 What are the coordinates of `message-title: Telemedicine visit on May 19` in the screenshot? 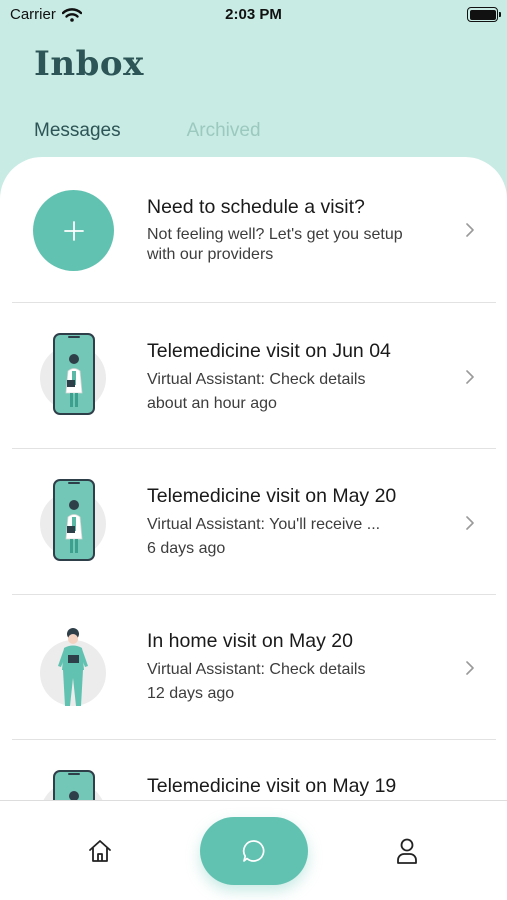 It's located at (272, 786).